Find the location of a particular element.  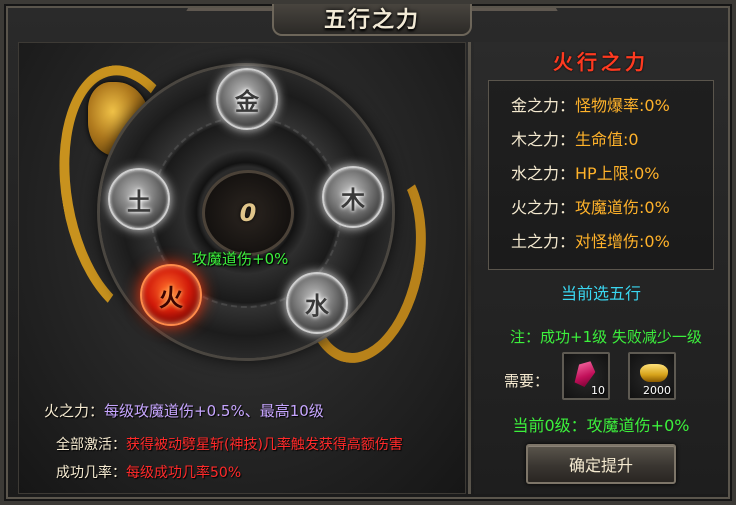

stat-value: 对怪增伤:0% is located at coordinates (622, 241).